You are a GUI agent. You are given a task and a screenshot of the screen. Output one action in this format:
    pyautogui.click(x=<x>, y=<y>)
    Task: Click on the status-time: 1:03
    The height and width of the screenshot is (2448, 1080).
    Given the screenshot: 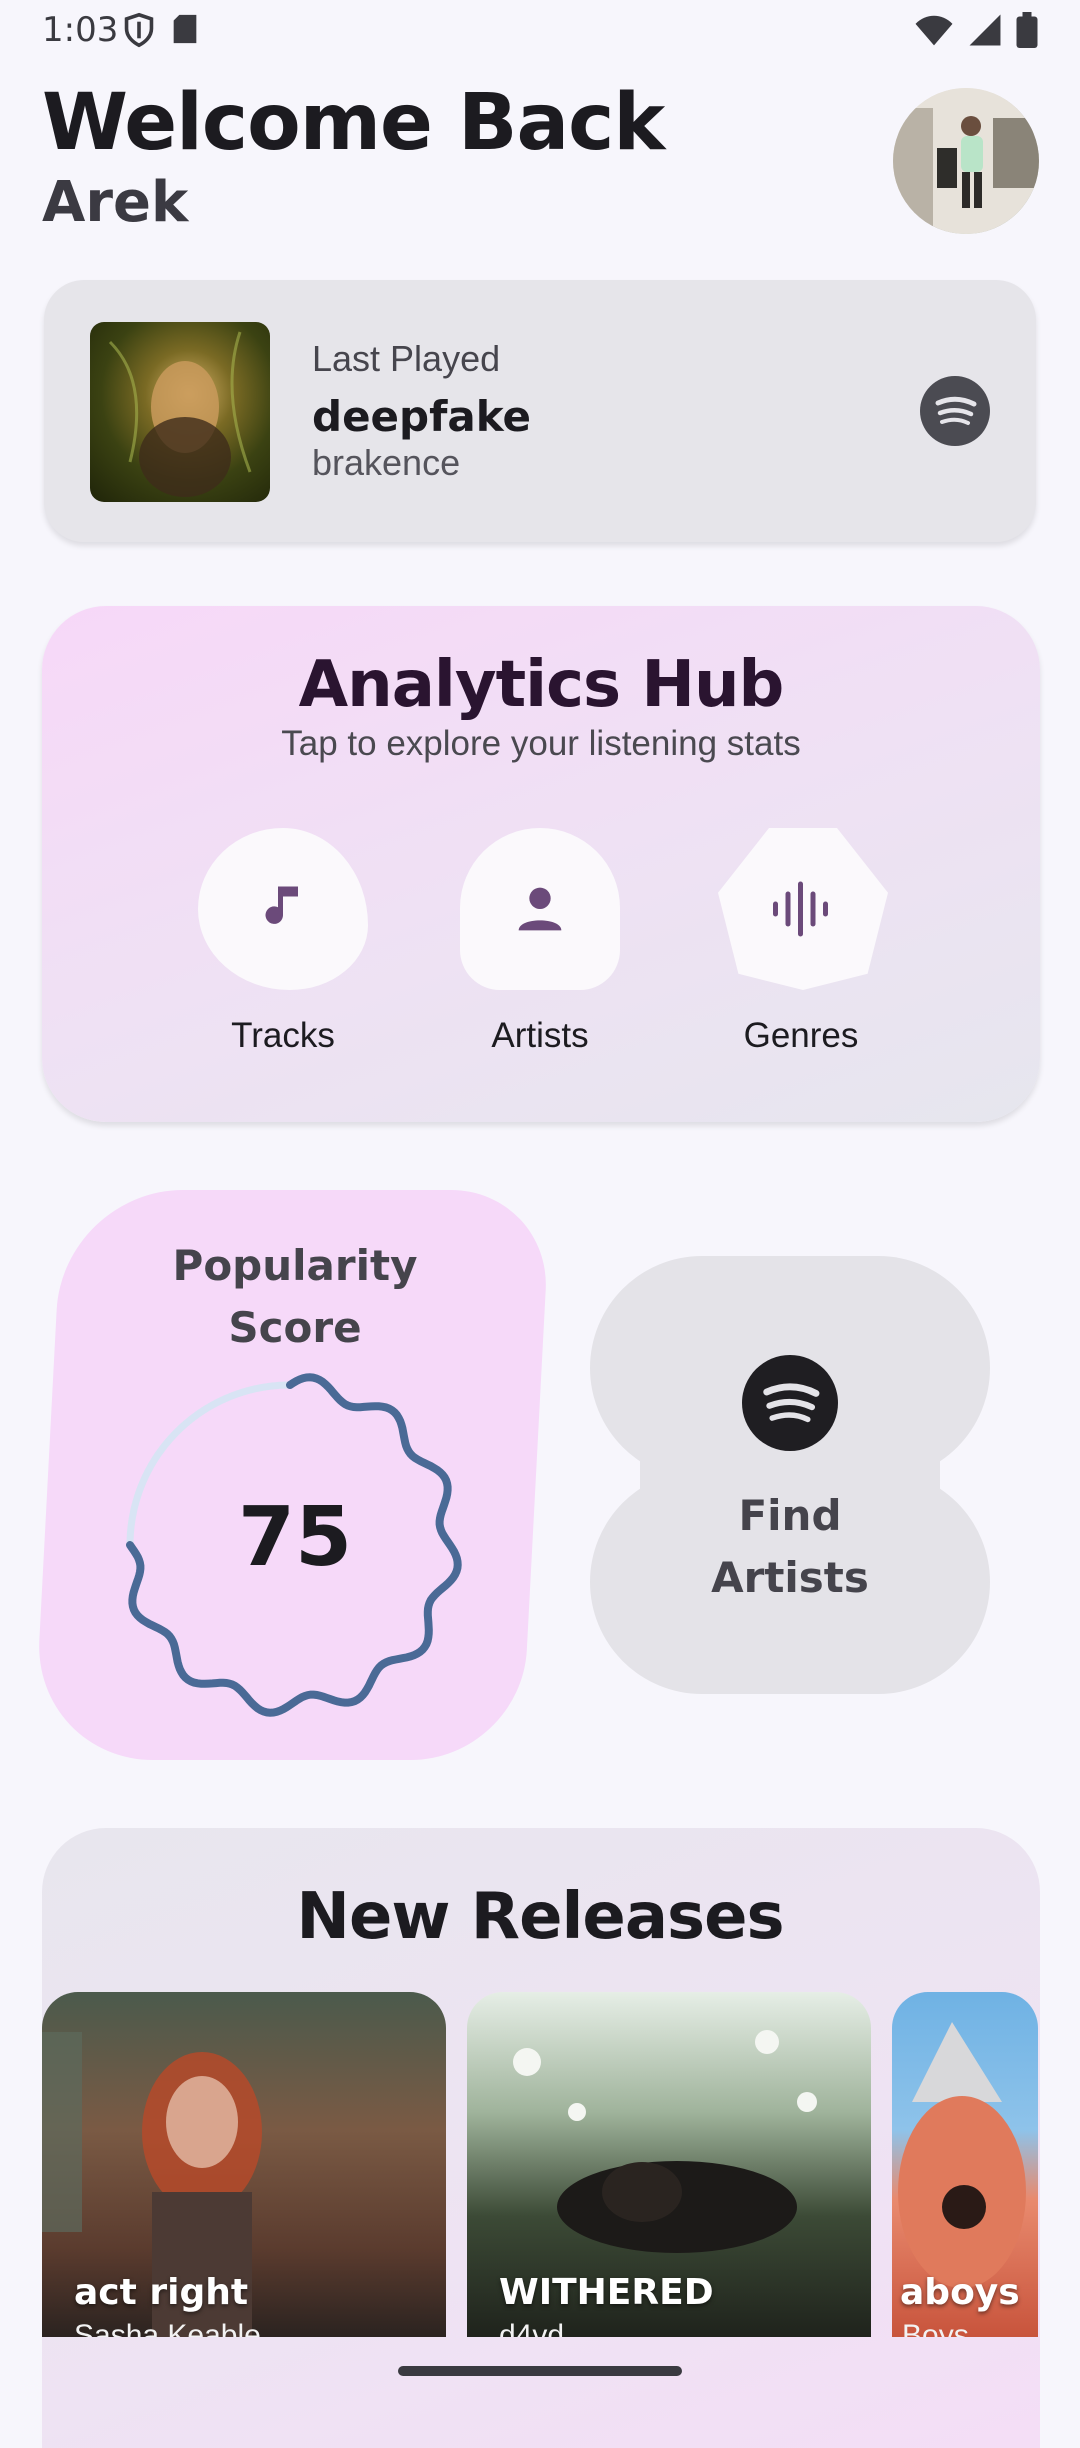 What is the action you would take?
    pyautogui.click(x=80, y=30)
    